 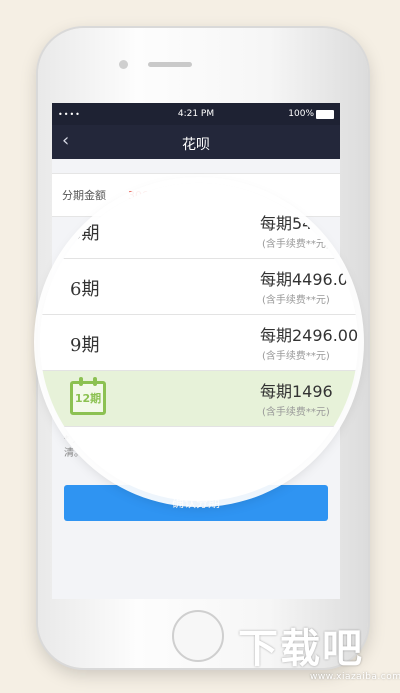 I want to click on option-amount: 每期1496, so click(x=296, y=391).